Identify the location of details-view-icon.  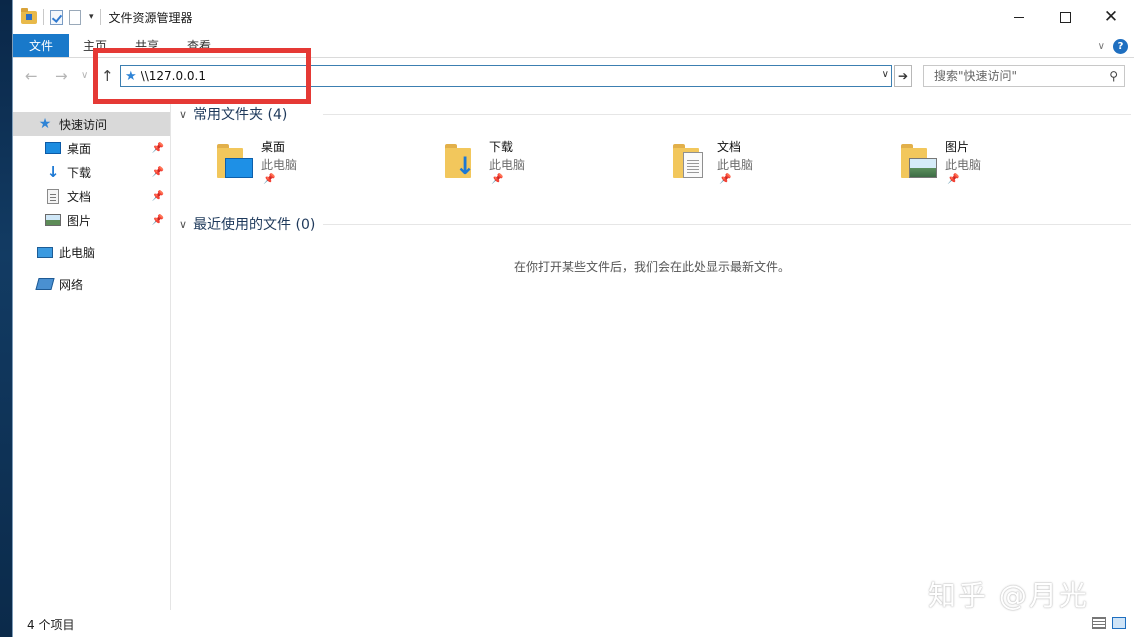
(1099, 623).